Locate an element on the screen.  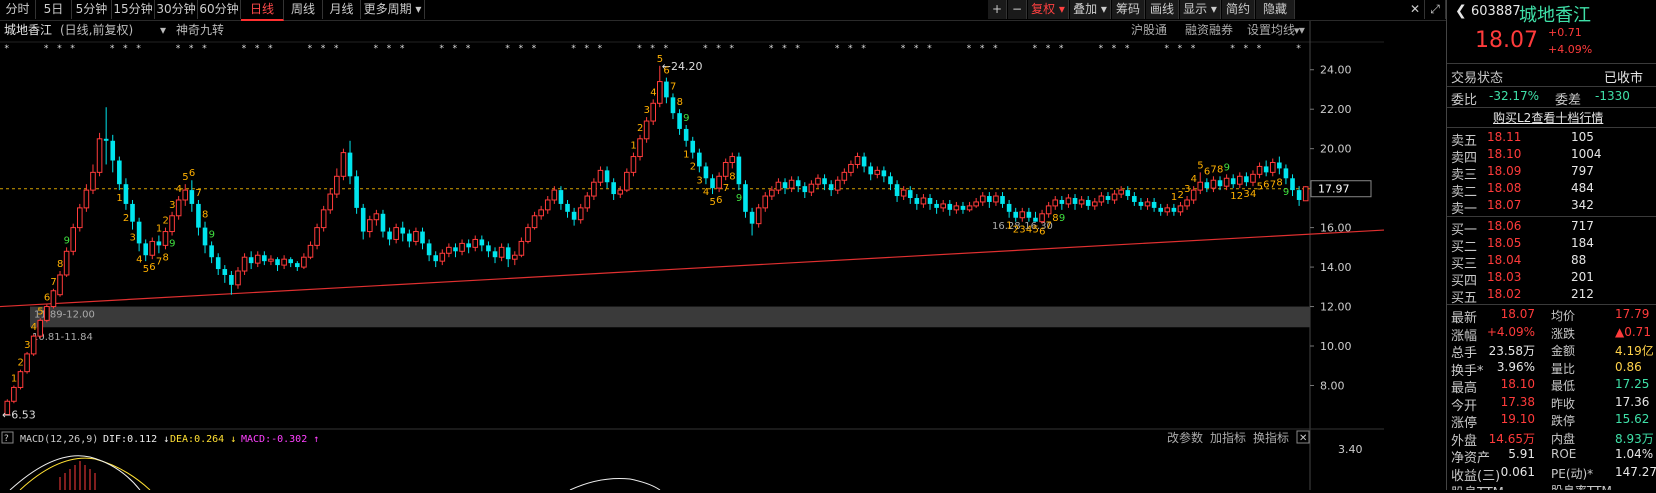
macd-link-2: 换指标 is located at coordinates (1271, 437).